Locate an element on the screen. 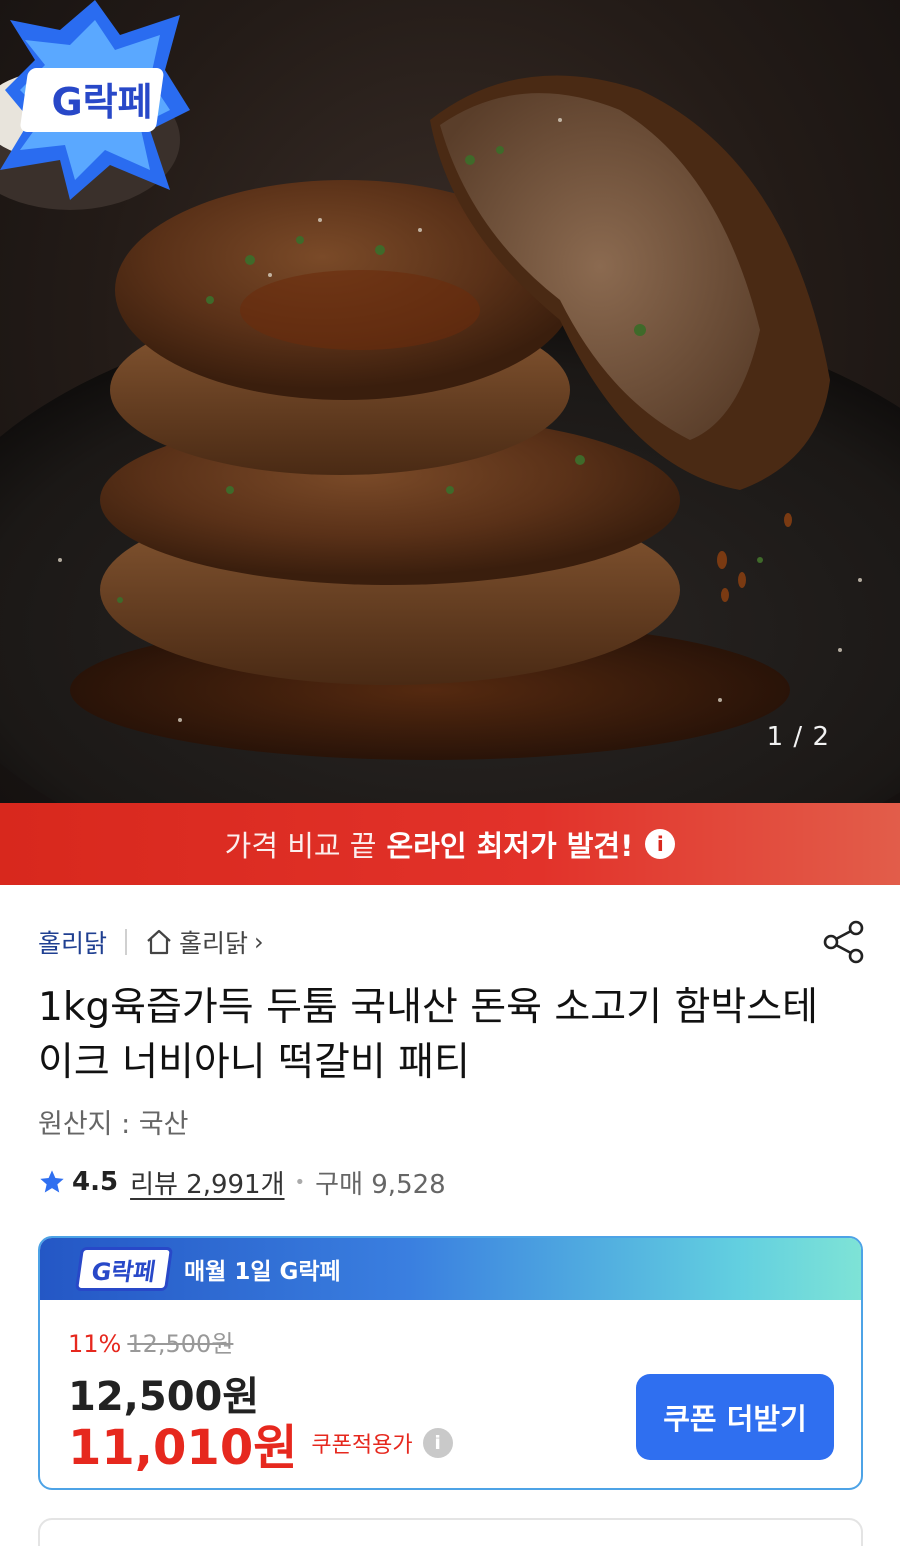 The image size is (900, 1546). home-icon is located at coordinates (159, 942).